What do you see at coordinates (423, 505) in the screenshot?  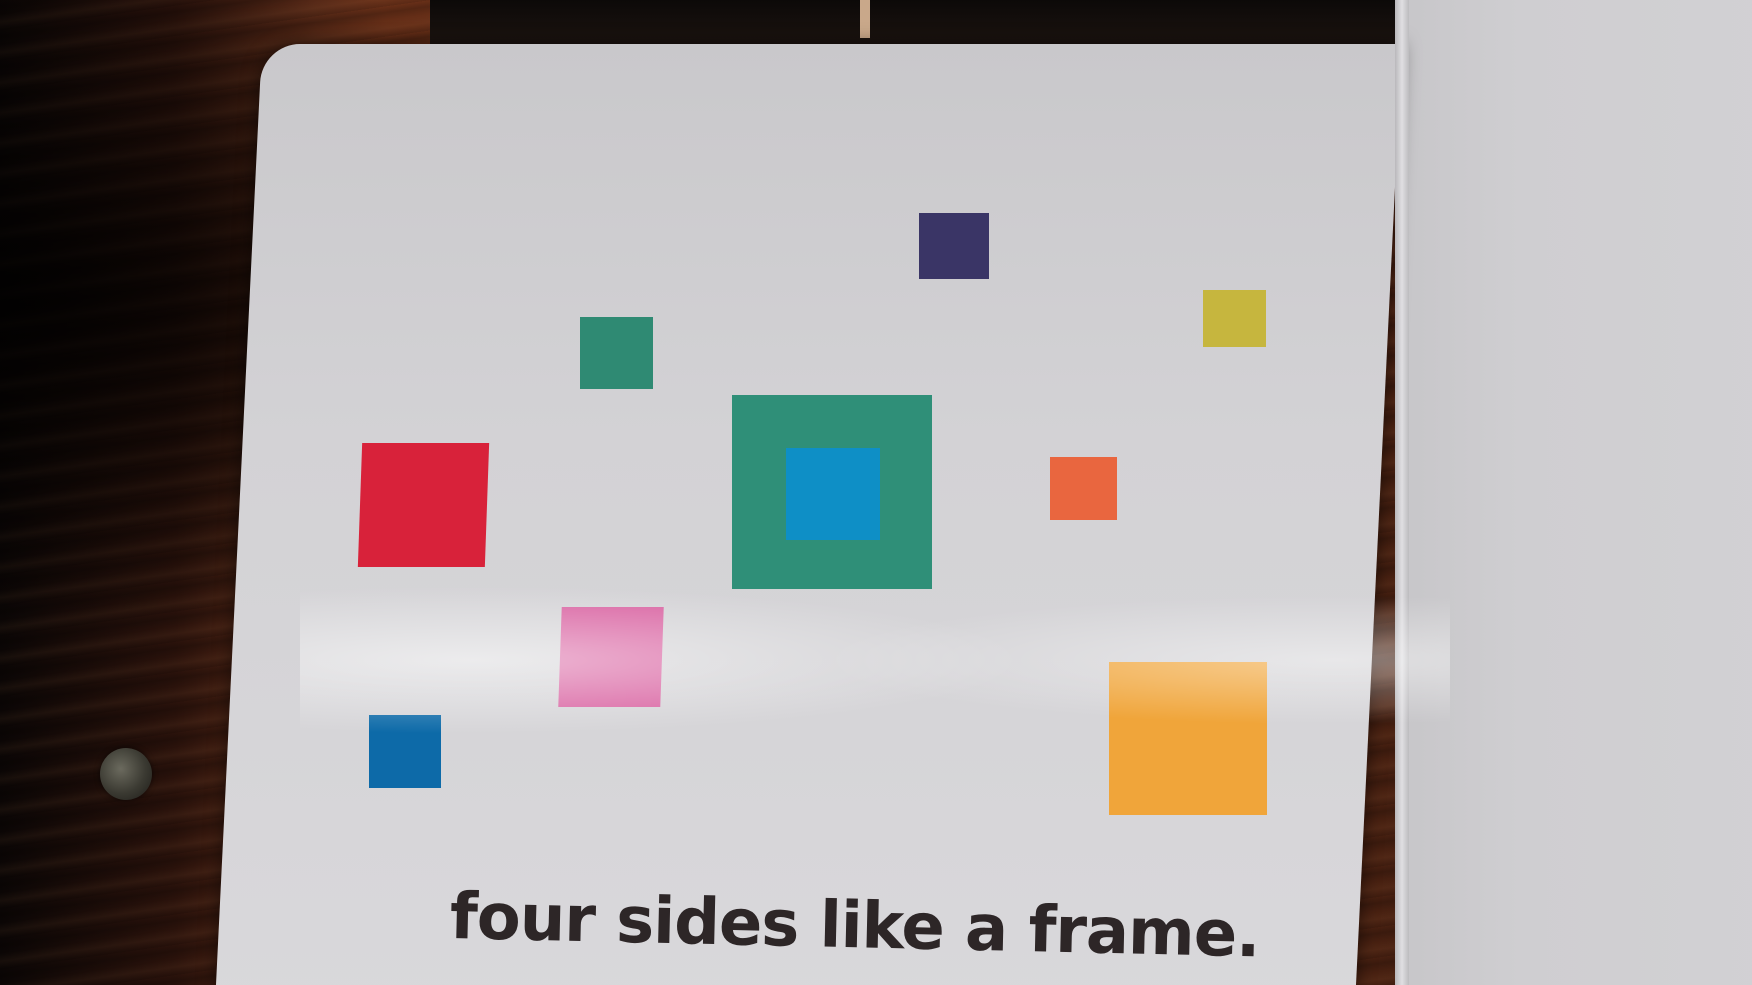 I see `red-square` at bounding box center [423, 505].